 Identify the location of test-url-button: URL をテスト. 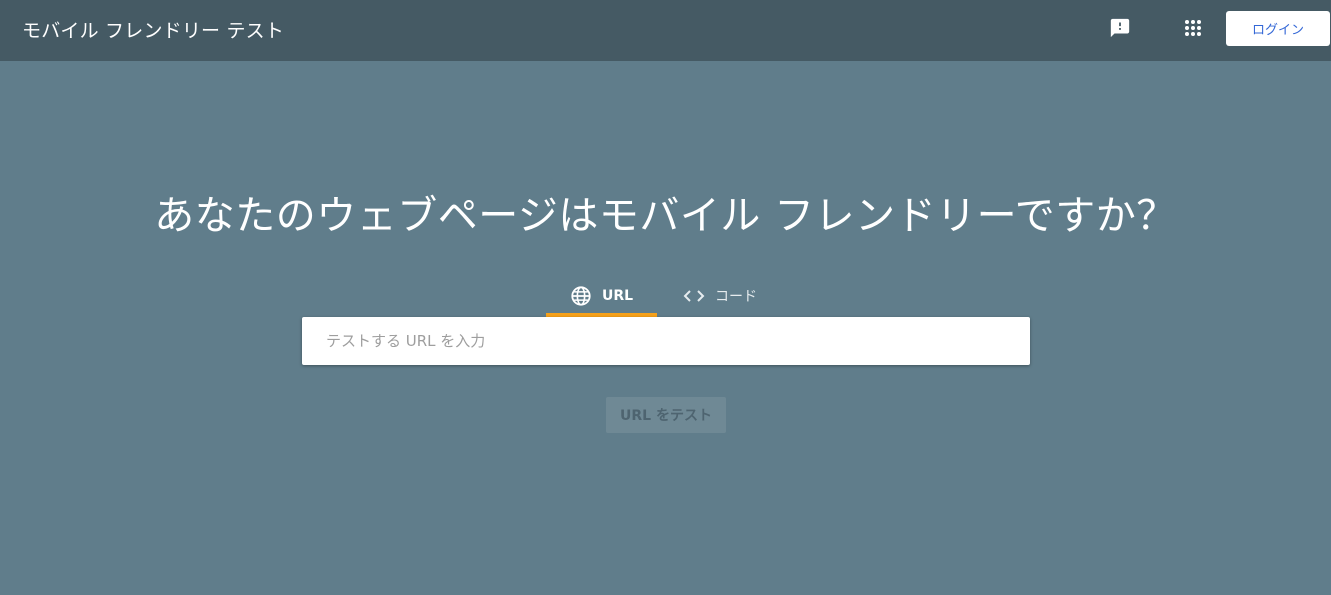
(666, 415).